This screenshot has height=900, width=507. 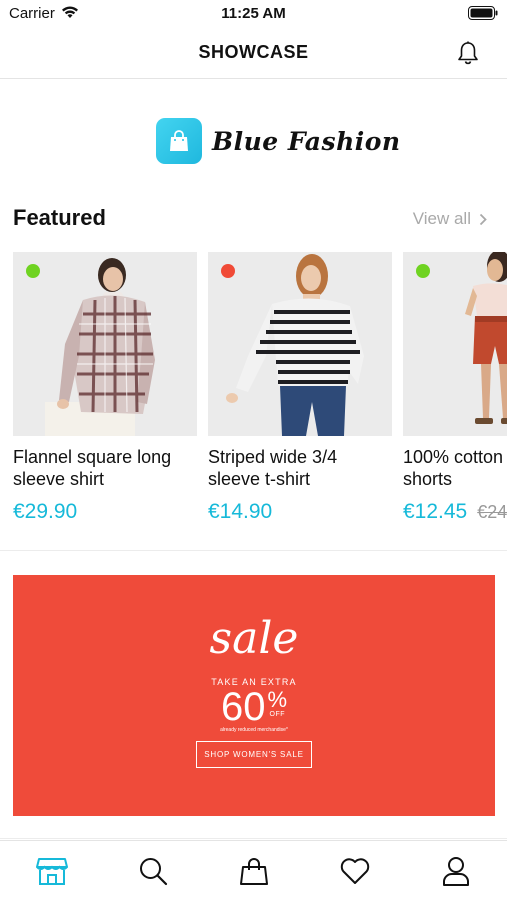 I want to click on price-row: €12.45 €24.90, so click(x=455, y=512).